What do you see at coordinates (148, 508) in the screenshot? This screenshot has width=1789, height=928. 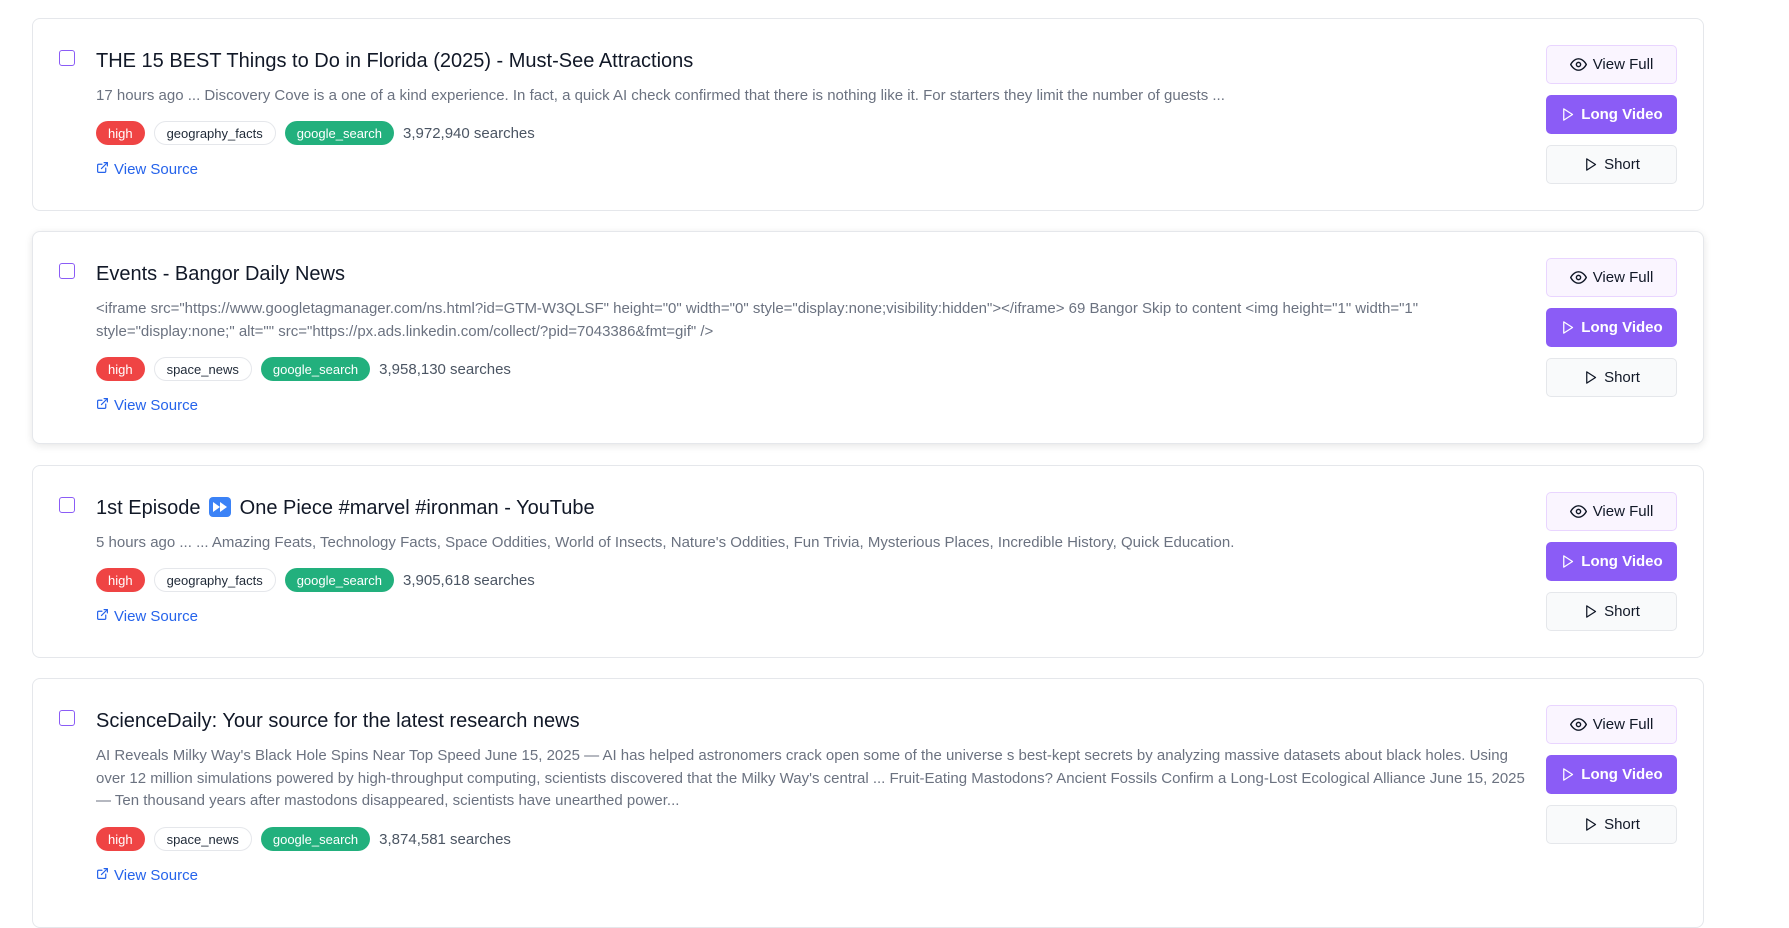 I see `result-title-start: 1st Episode` at bounding box center [148, 508].